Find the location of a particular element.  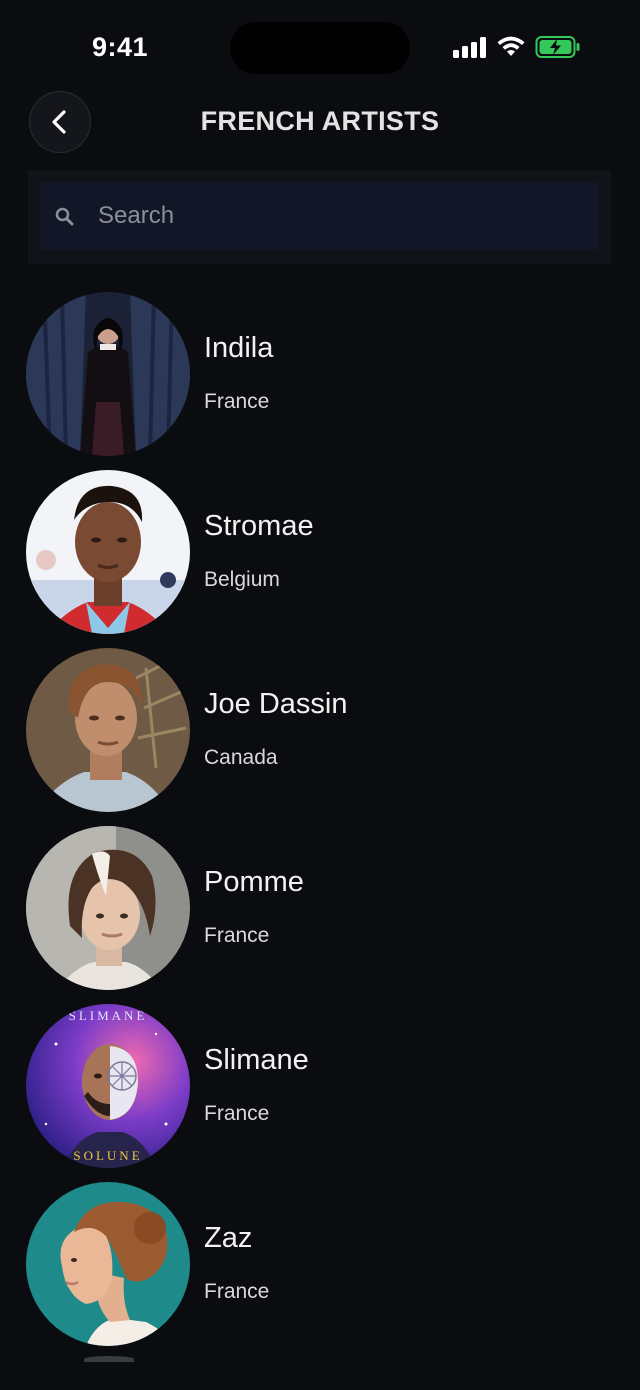

artist-name: Joe Dassin is located at coordinates (276, 704).